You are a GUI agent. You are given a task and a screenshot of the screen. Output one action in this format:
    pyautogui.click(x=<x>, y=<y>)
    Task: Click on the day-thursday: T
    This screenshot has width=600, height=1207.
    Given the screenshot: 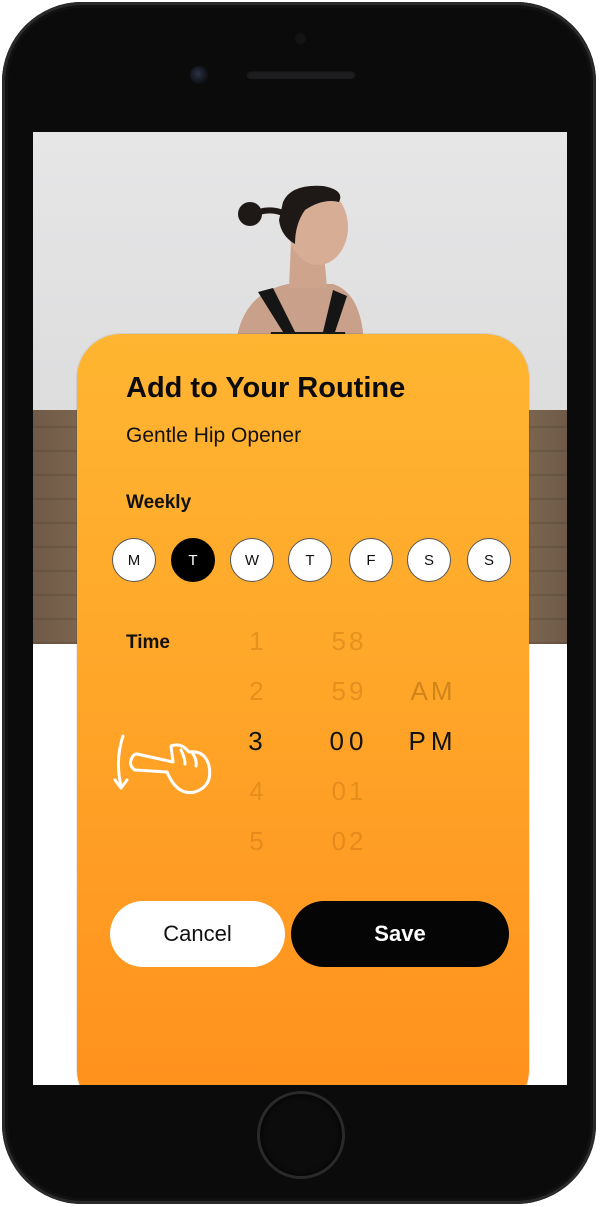 What is the action you would take?
    pyautogui.click(x=310, y=560)
    